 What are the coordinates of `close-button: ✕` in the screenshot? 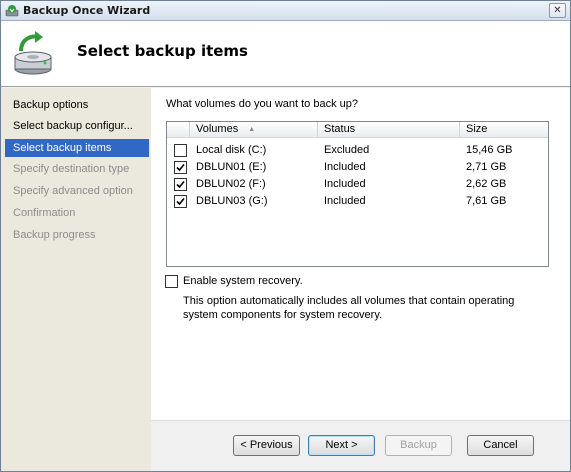 It's located at (557, 10).